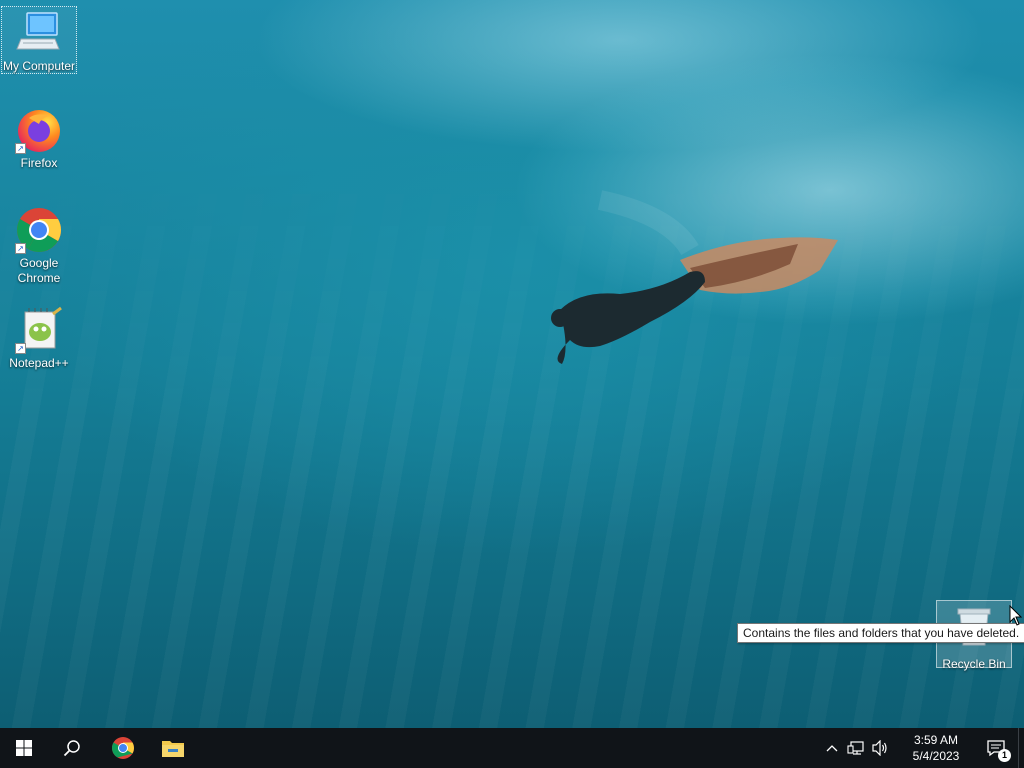 The height and width of the screenshot is (768, 1024). I want to click on desktop-icon-label: My Computer, so click(39, 66).